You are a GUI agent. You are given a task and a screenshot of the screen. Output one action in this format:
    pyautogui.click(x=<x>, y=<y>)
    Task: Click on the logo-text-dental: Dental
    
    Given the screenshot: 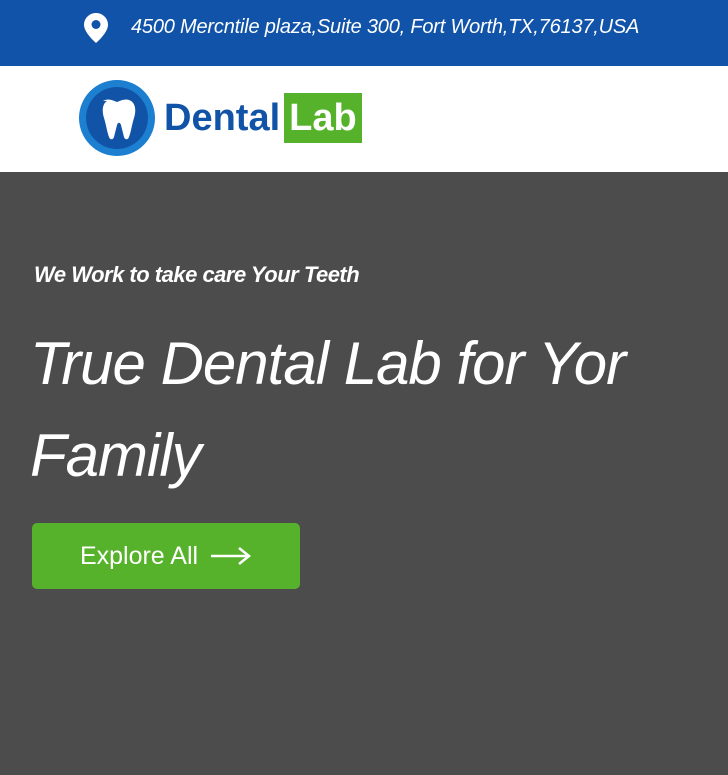 What is the action you would take?
    pyautogui.click(x=222, y=118)
    